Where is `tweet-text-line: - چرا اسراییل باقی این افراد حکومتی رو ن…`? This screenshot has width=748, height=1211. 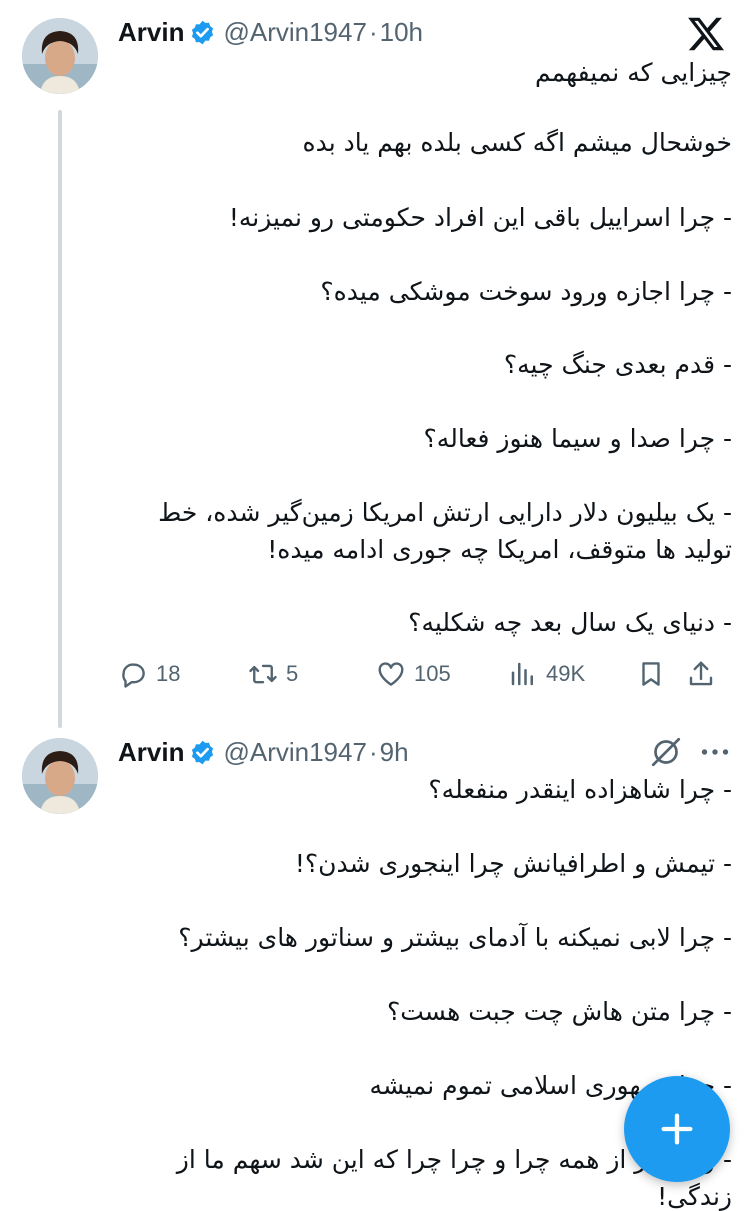 tweet-text-line: - چرا اسراییل باقی این افراد حکومتی رو ن… is located at coordinates (480, 217).